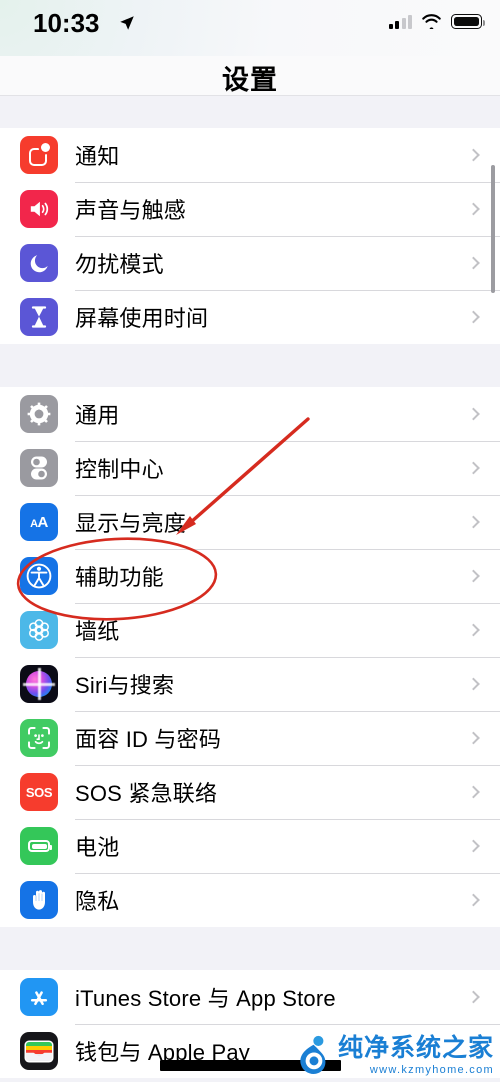  What do you see at coordinates (39, 997) in the screenshot?
I see `app-store-icon` at bounding box center [39, 997].